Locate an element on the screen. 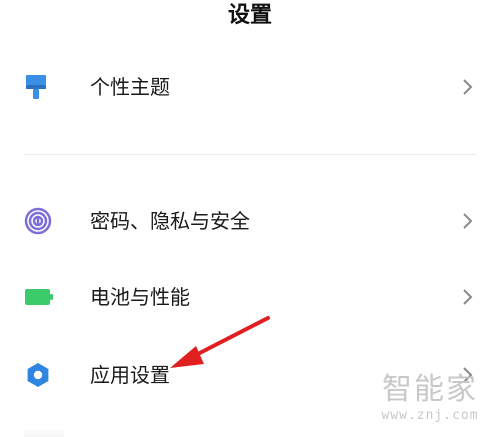  settings-item-label: 个性主题 is located at coordinates (130, 87).